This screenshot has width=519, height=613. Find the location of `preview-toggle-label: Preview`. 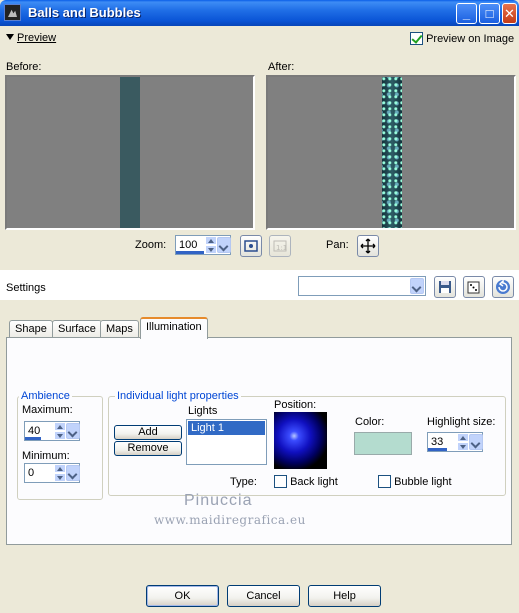

preview-toggle-label: Preview is located at coordinates (37, 38).